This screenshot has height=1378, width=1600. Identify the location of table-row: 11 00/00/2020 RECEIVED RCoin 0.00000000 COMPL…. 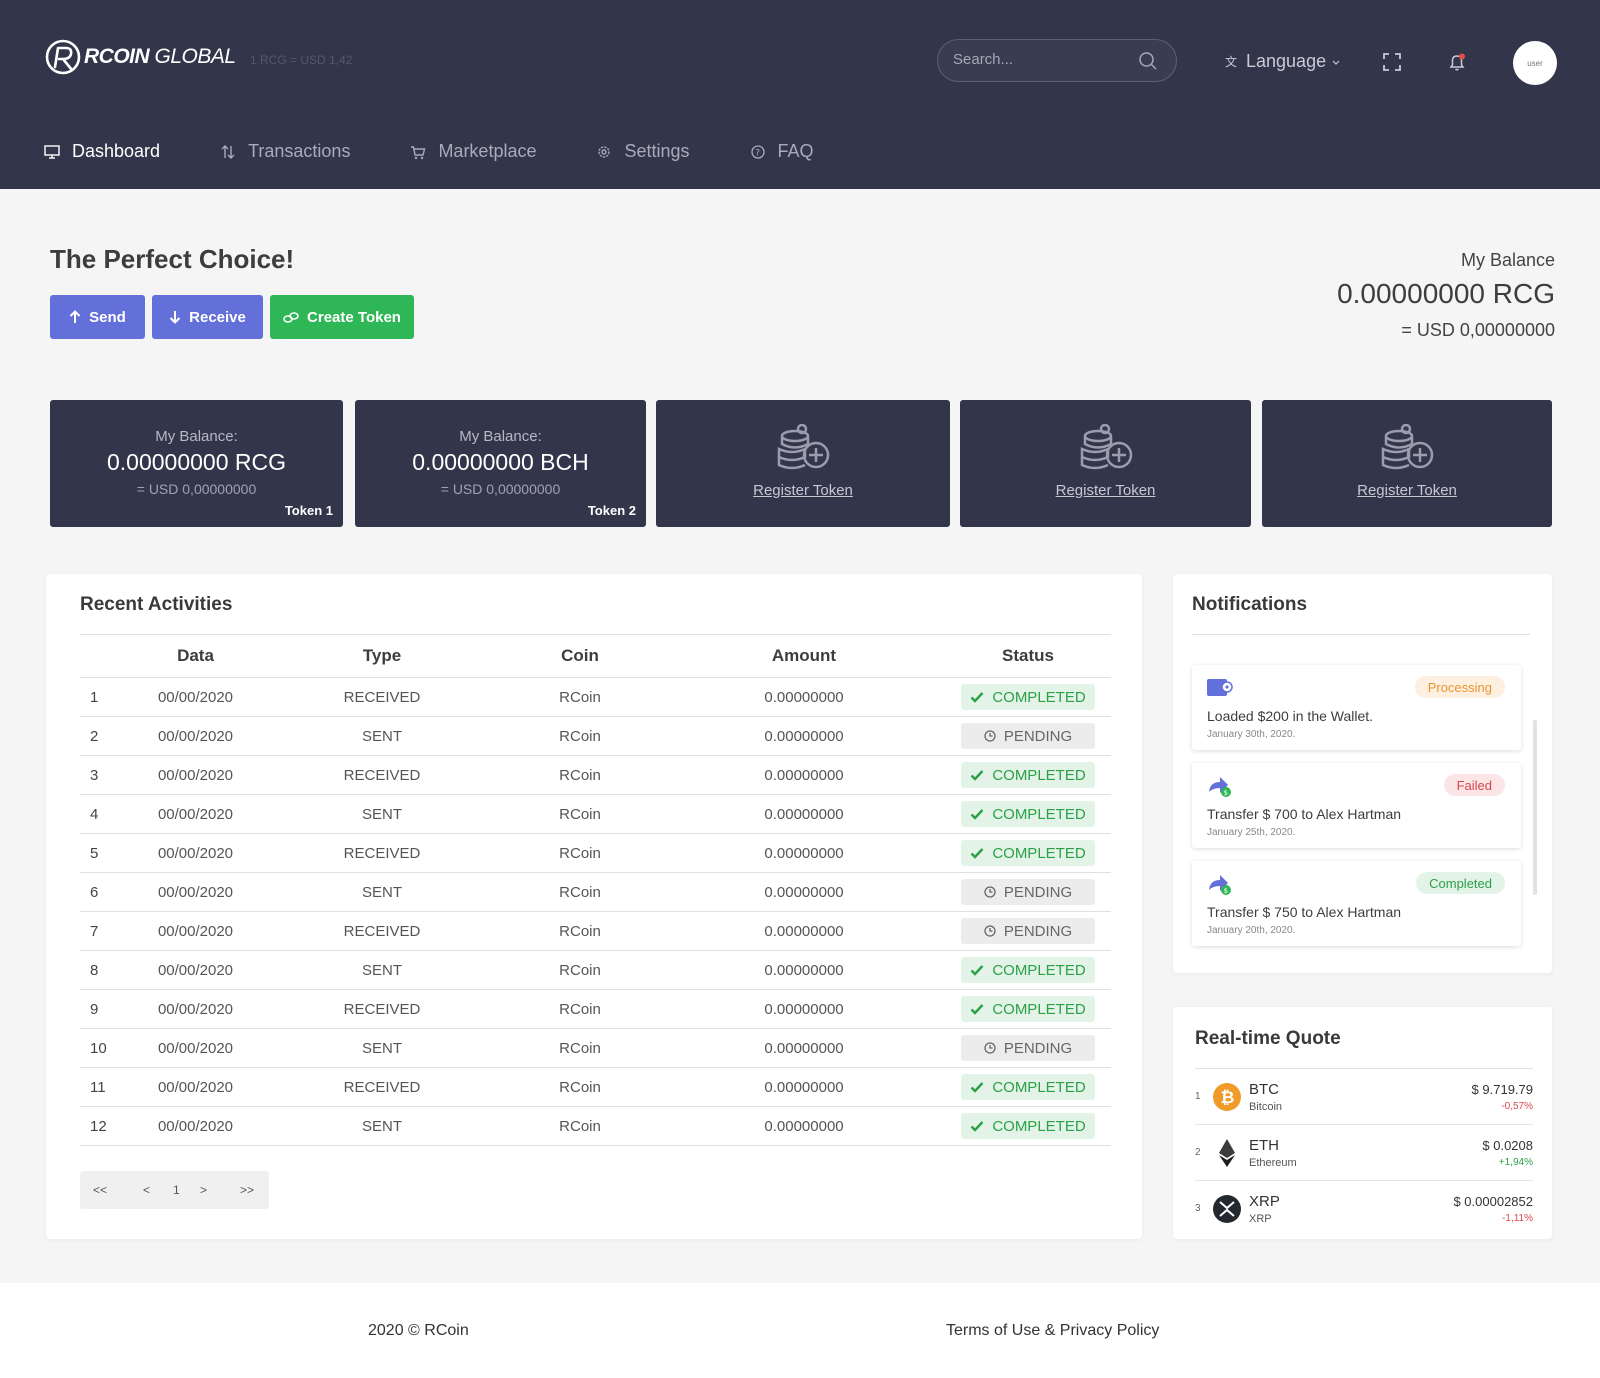
(595, 1087).